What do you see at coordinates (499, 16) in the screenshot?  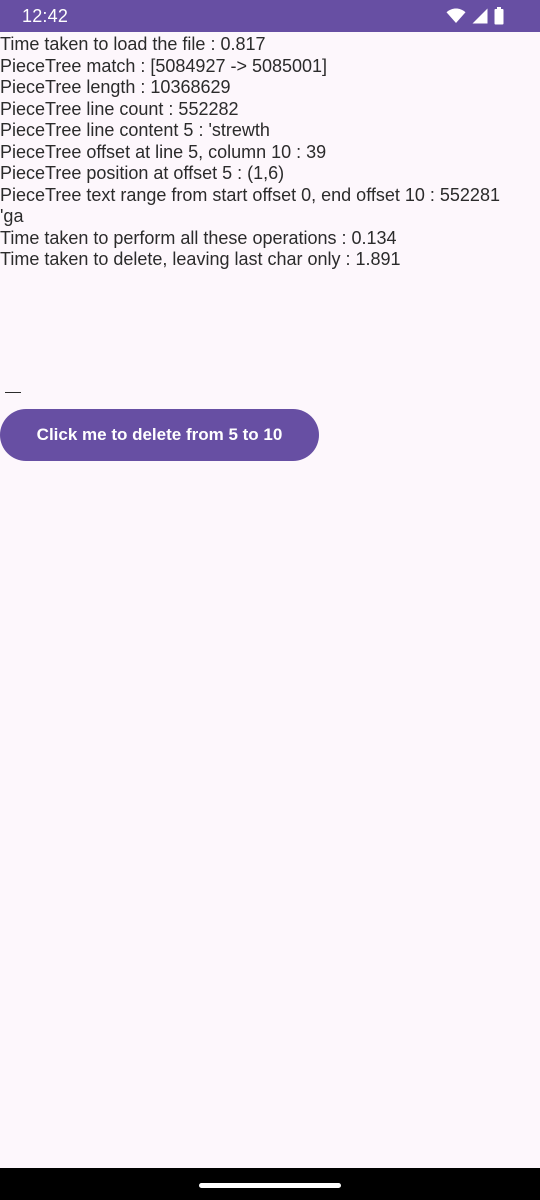 I see `battery-icon` at bounding box center [499, 16].